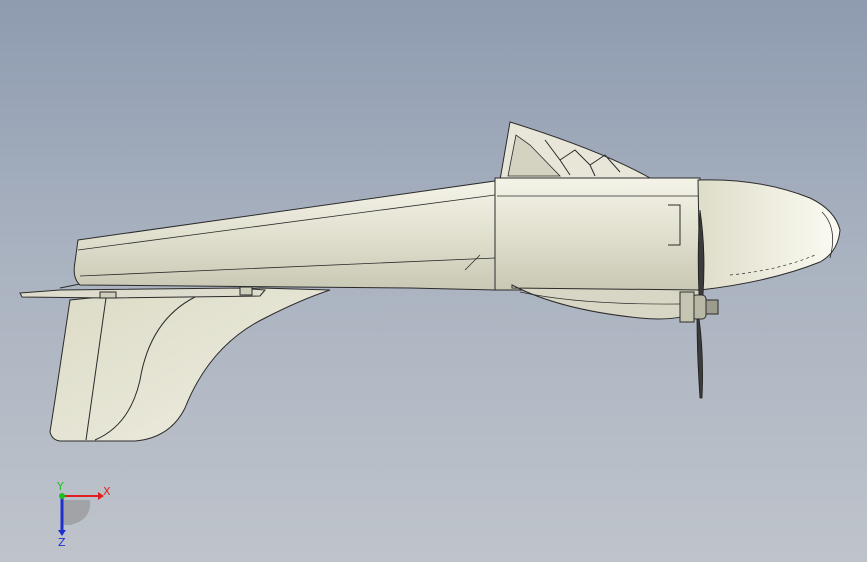  Describe the element at coordinates (712, 307) in the screenshot. I see `prop-nut` at that location.